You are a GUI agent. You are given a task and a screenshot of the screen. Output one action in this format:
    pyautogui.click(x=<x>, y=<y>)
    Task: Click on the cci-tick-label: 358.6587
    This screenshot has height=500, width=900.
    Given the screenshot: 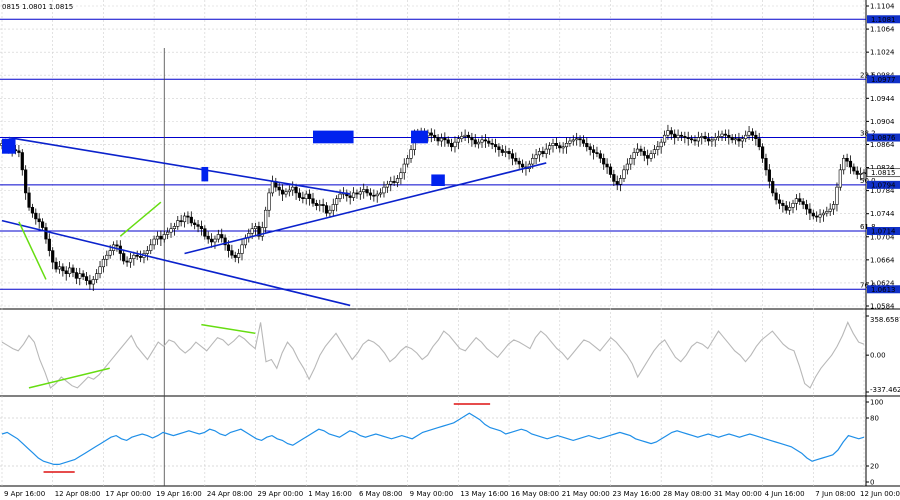 What is the action you would take?
    pyautogui.click(x=885, y=320)
    